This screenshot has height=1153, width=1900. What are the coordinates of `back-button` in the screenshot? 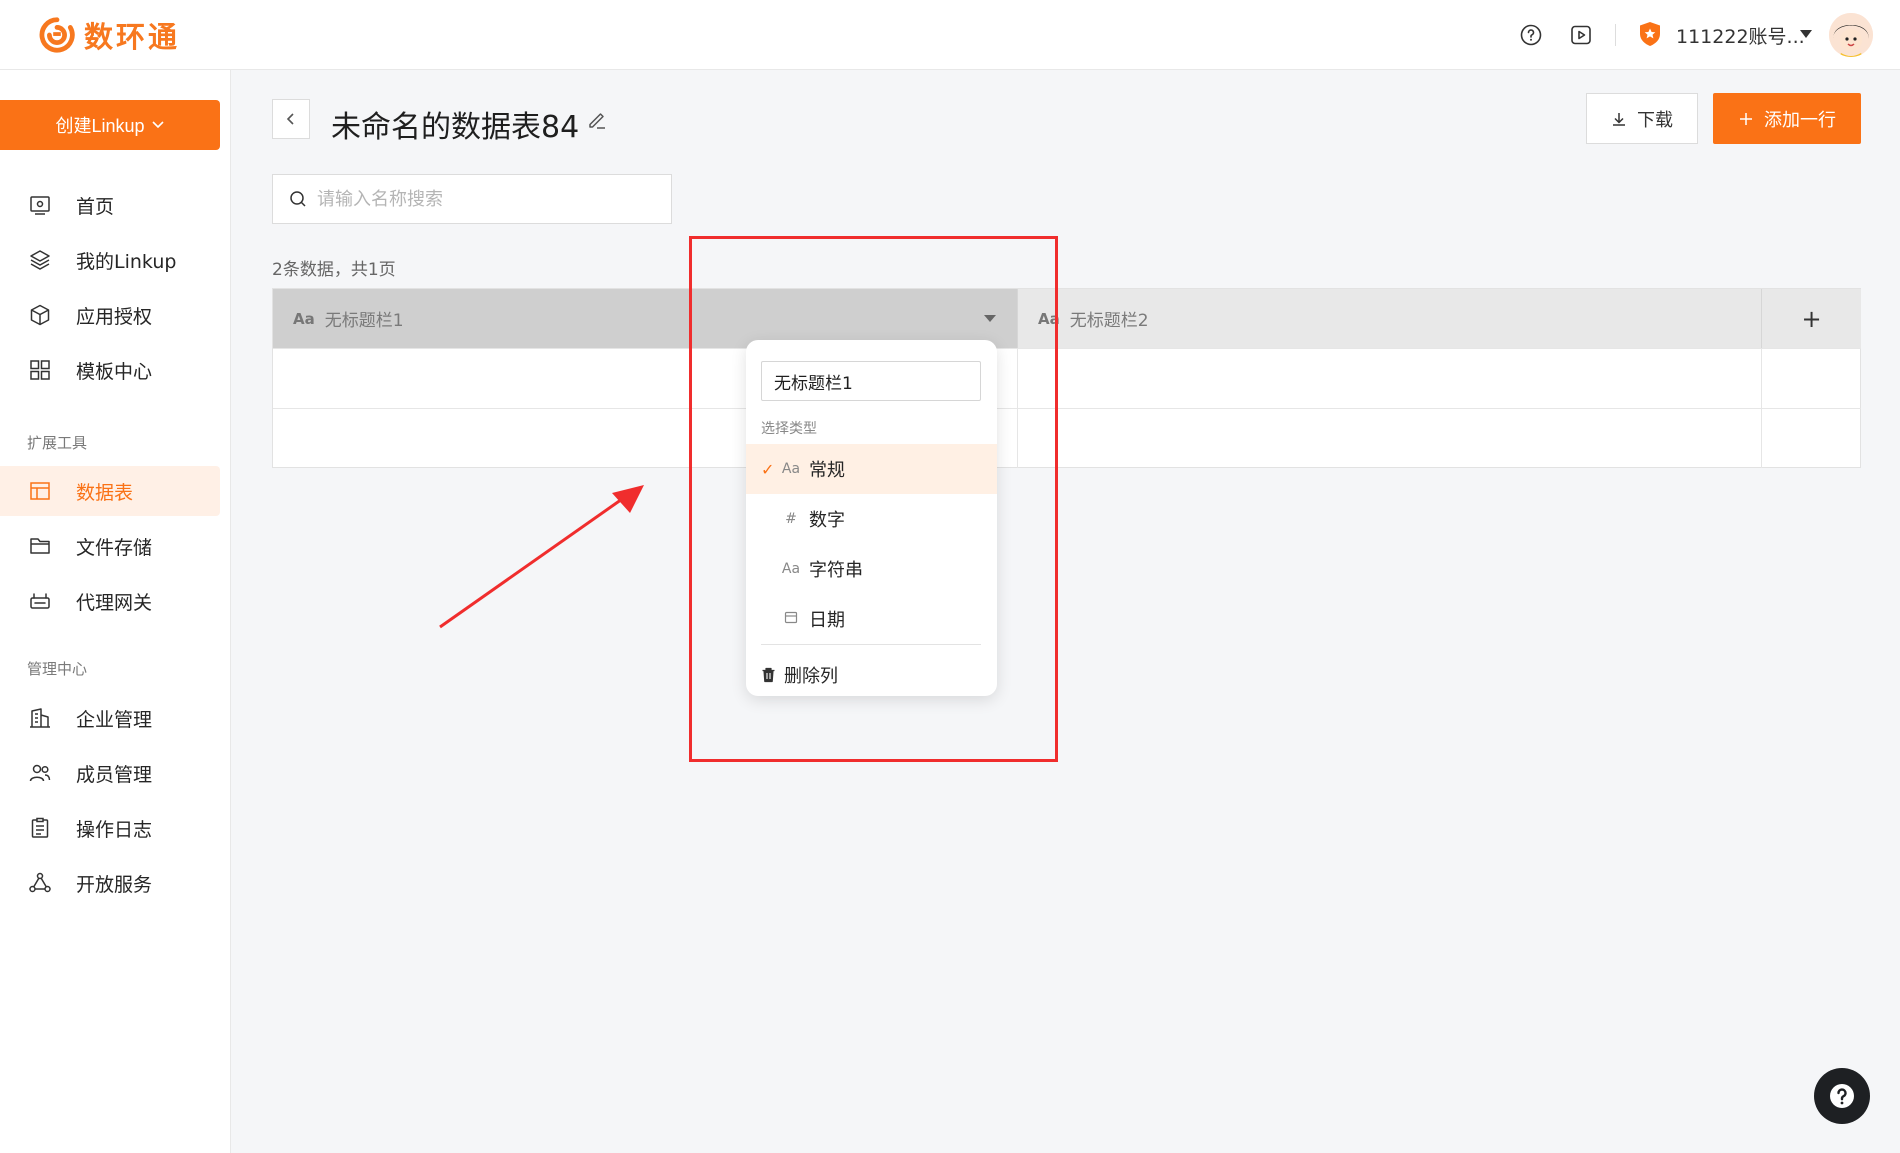 It's located at (291, 119).